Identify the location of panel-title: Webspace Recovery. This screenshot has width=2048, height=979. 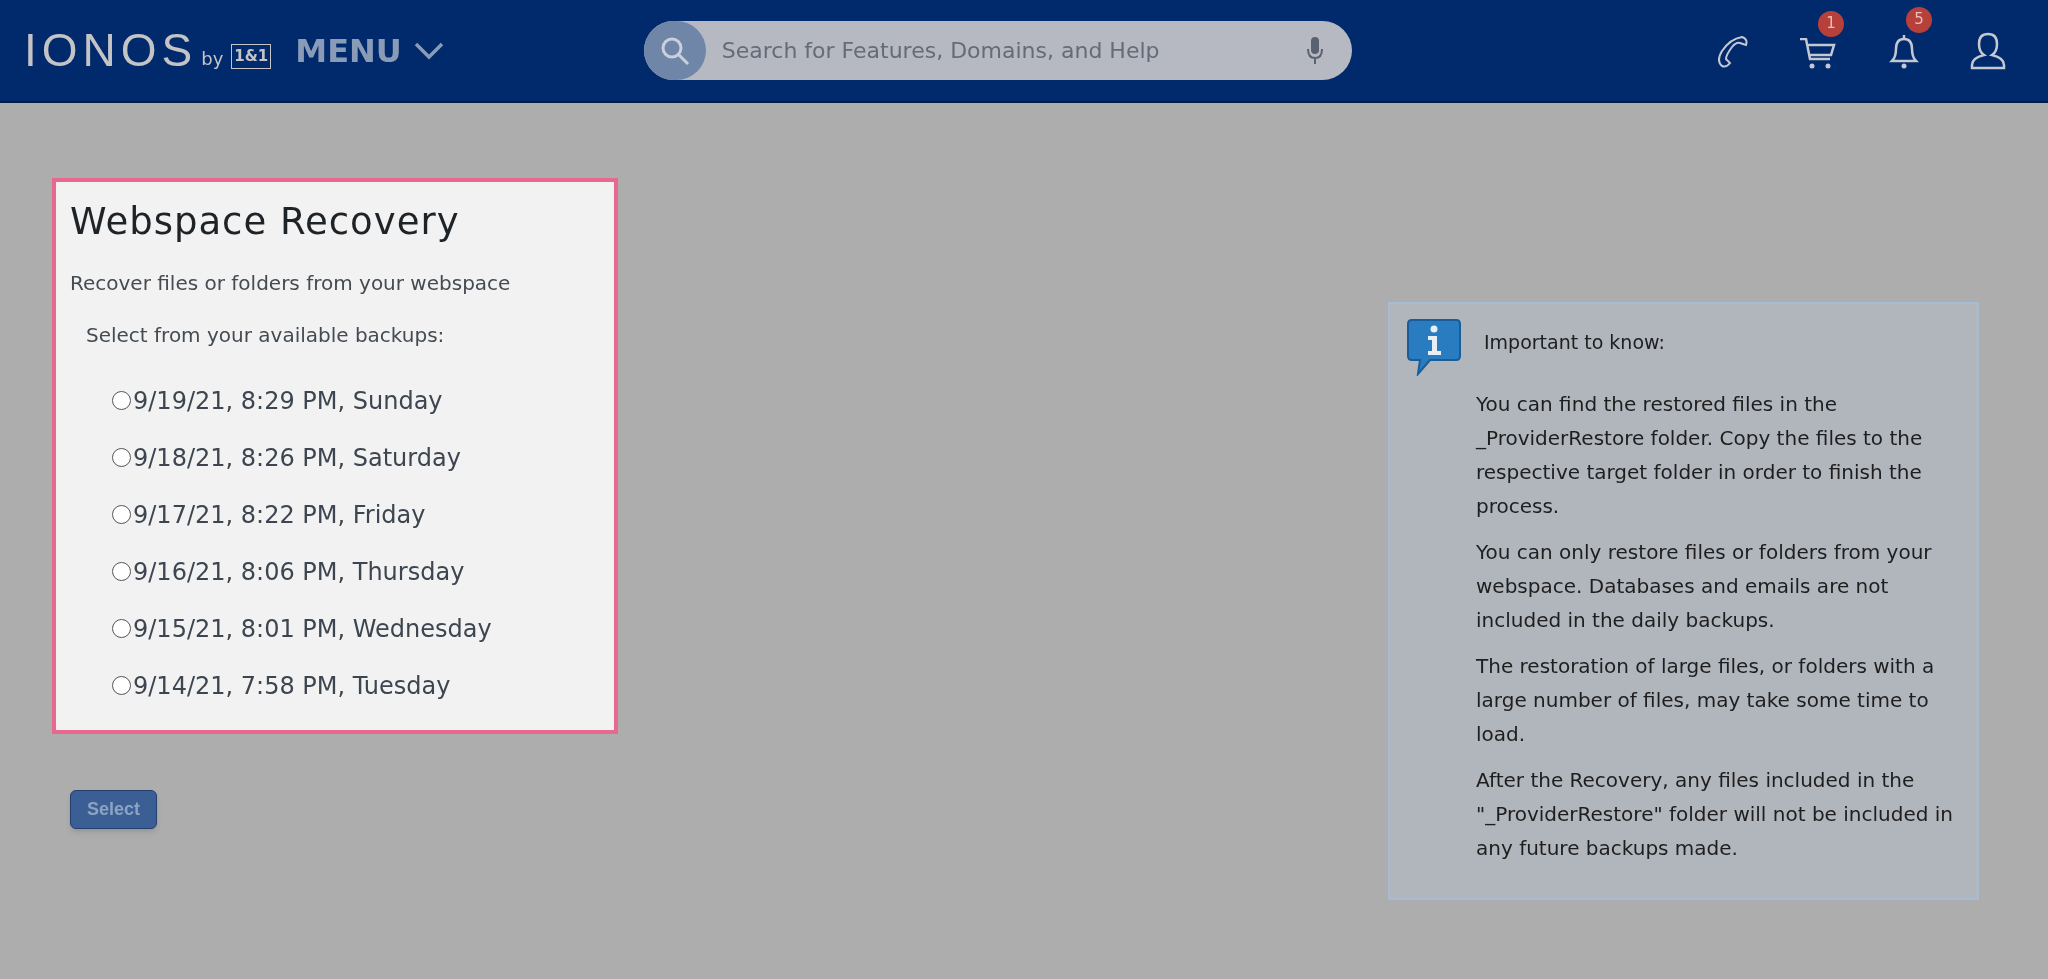
(265, 222).